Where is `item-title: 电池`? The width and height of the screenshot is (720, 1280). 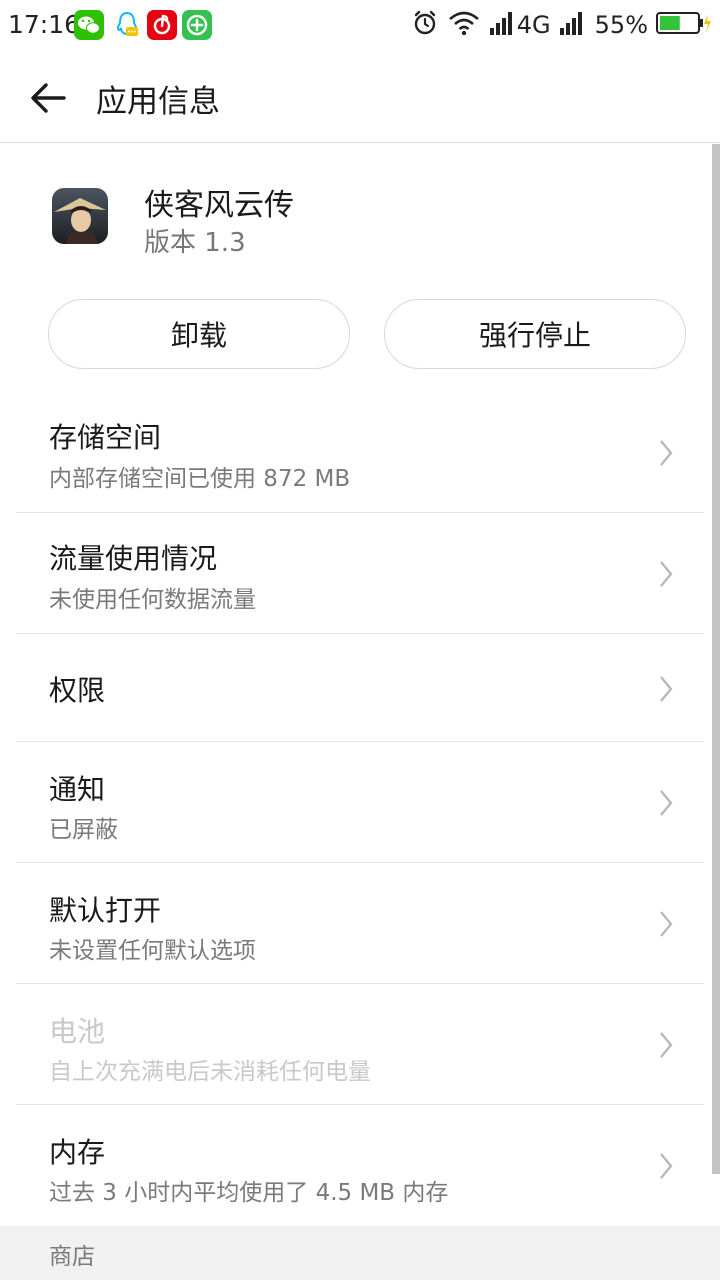 item-title: 电池 is located at coordinates (77, 1031).